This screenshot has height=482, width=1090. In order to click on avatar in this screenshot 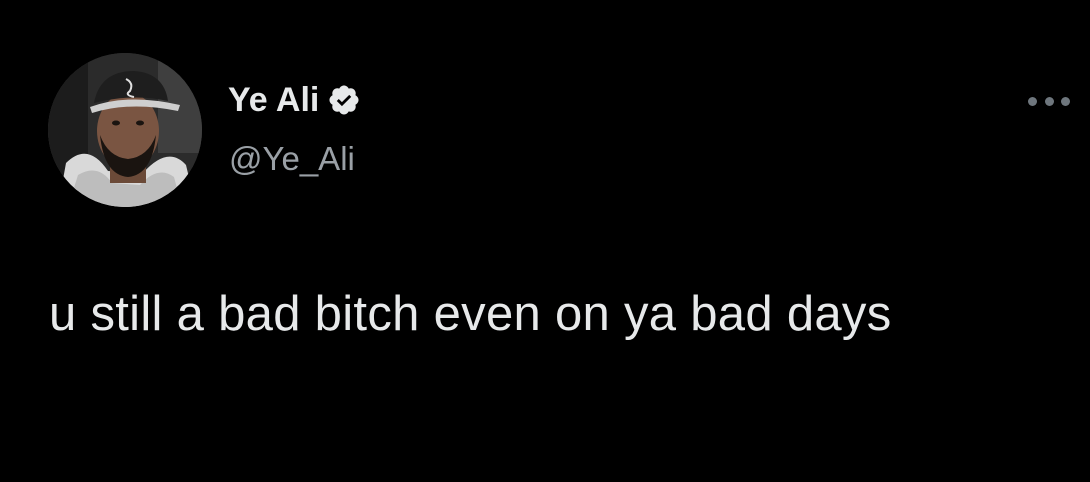, I will do `click(125, 130)`.